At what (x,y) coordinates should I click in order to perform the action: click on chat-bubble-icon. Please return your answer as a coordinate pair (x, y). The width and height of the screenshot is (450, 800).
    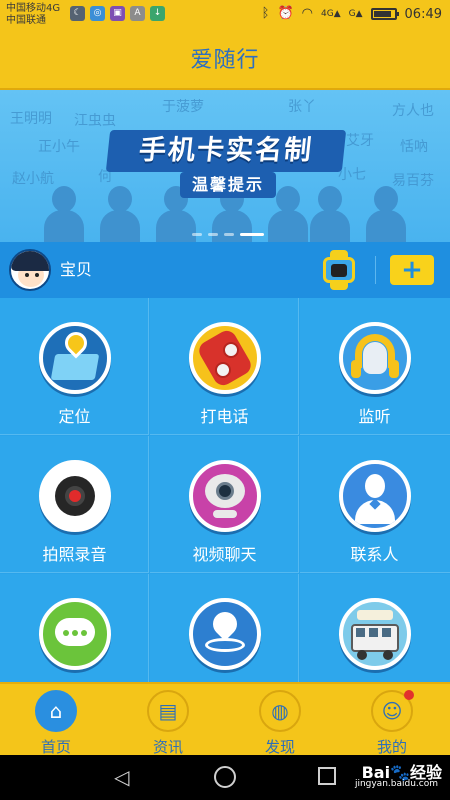
    Looking at the image, I should click on (75, 634).